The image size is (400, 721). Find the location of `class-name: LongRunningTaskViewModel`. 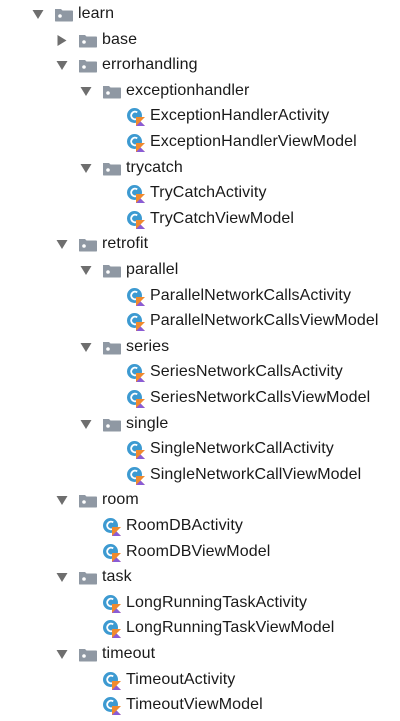

class-name: LongRunningTaskViewModel is located at coordinates (230, 628).